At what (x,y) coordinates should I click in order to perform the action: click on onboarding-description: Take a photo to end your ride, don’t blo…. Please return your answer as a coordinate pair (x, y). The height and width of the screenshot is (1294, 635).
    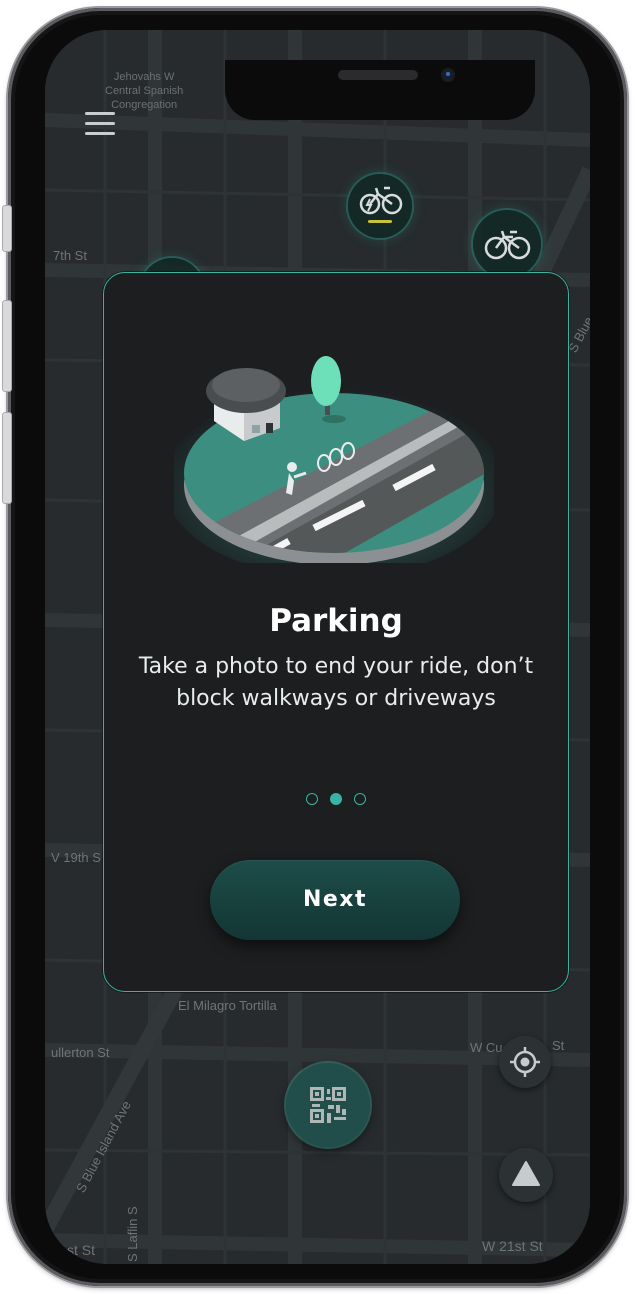
    Looking at the image, I should click on (336, 682).